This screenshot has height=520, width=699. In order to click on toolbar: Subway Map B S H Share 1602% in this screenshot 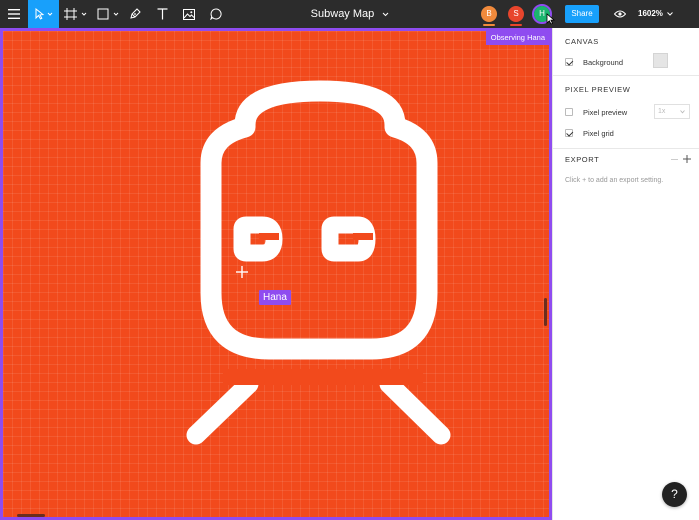, I will do `click(349, 14)`.